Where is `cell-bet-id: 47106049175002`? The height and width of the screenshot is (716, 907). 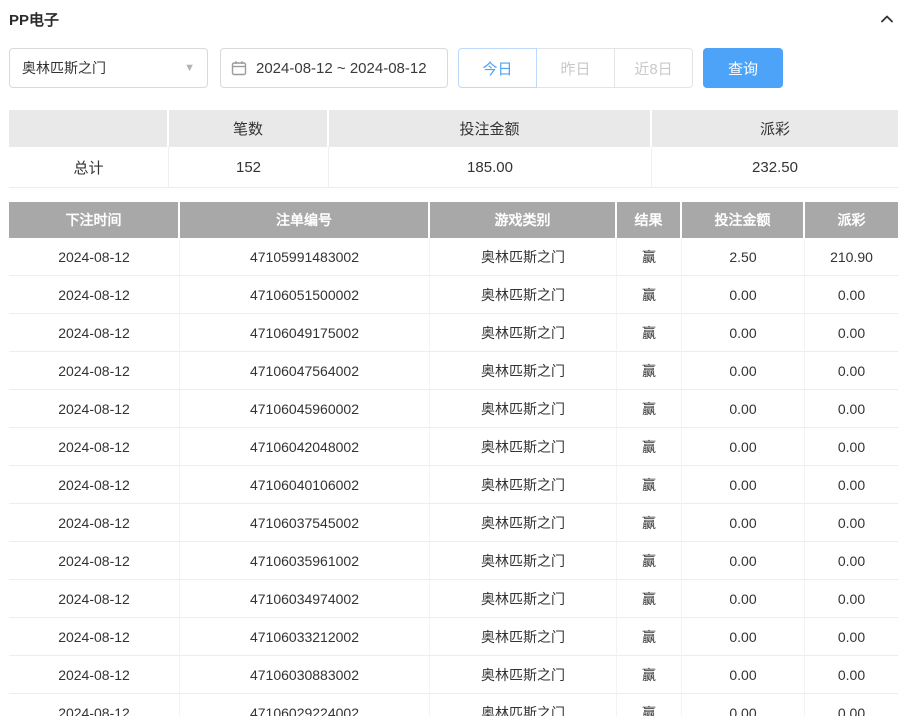
cell-bet-id: 47106049175002 is located at coordinates (305, 333).